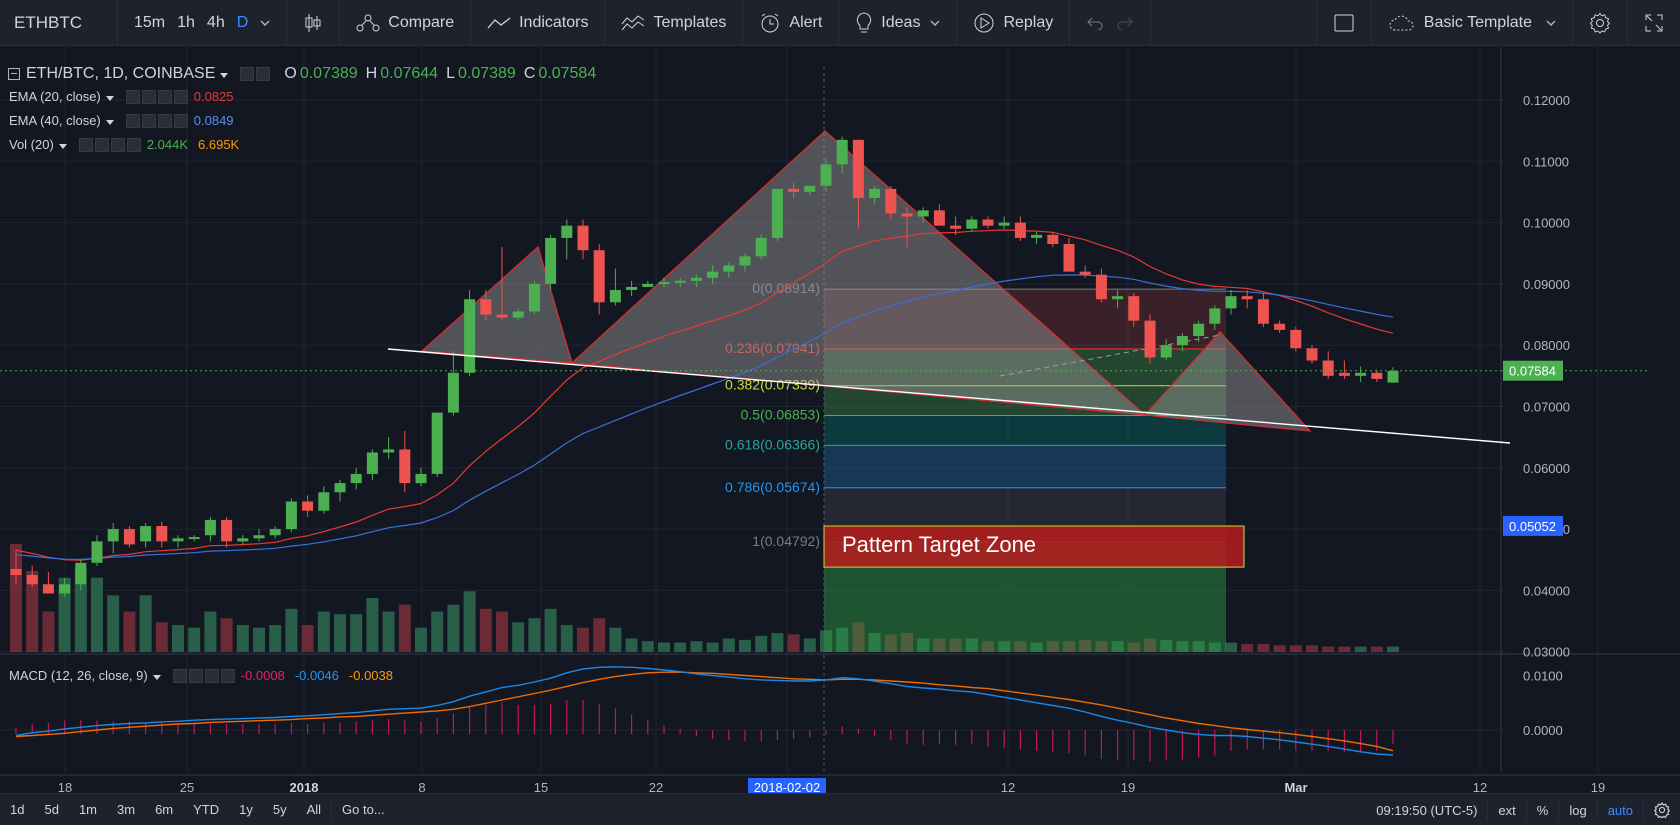 The width and height of the screenshot is (1680, 825). What do you see at coordinates (1543, 809) in the screenshot?
I see `percent-toggle: %` at bounding box center [1543, 809].